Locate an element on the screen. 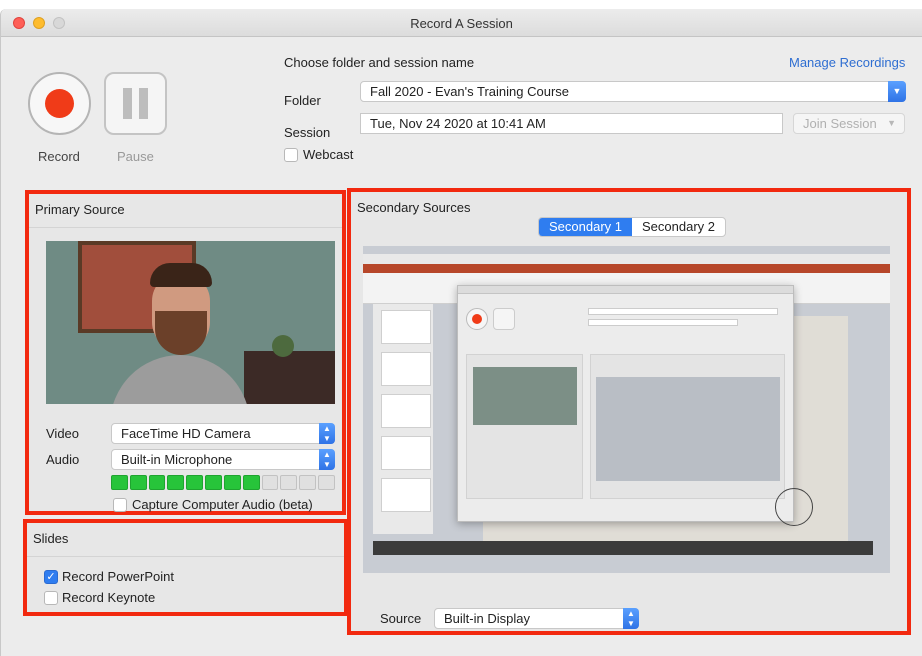 The image size is (922, 656). audio-level-meter is located at coordinates (223, 482).